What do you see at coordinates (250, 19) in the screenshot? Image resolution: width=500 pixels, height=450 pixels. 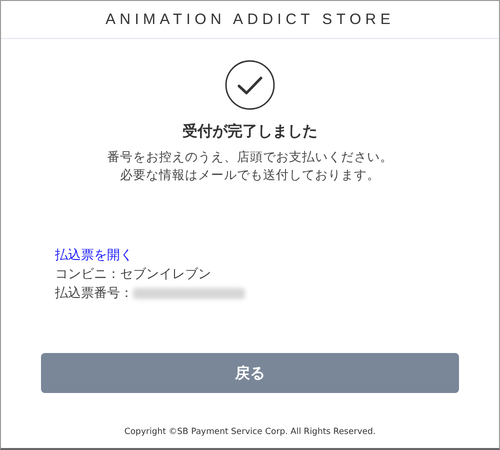 I see `store-title: ANIMATION ADDICT STORE` at bounding box center [250, 19].